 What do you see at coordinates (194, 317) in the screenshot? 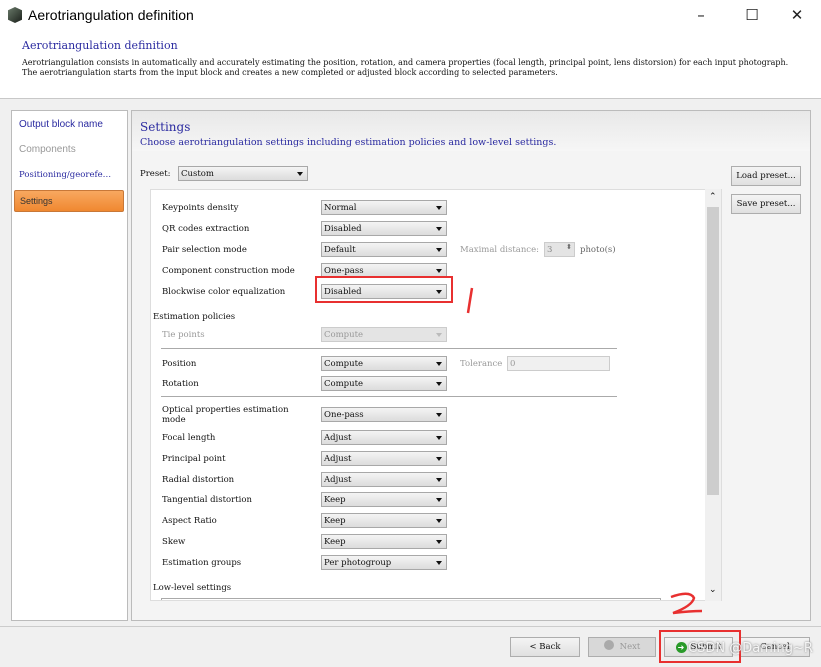
I see `section-heading: Estimation policies` at bounding box center [194, 317].